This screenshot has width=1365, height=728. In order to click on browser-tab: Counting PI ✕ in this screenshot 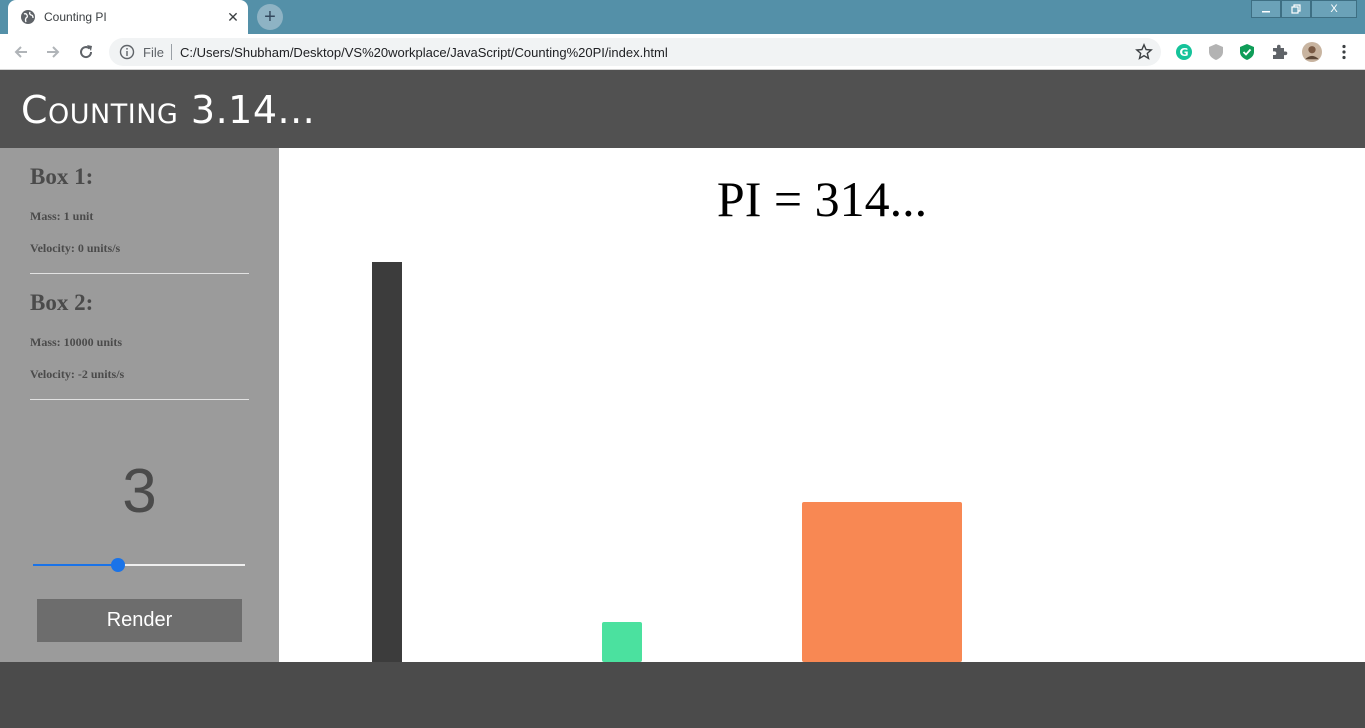, I will do `click(128, 17)`.